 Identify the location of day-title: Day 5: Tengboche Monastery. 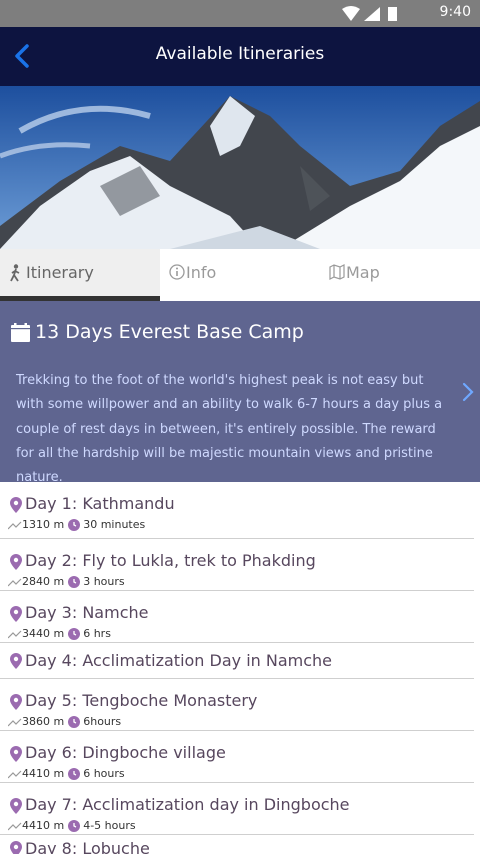
(141, 700).